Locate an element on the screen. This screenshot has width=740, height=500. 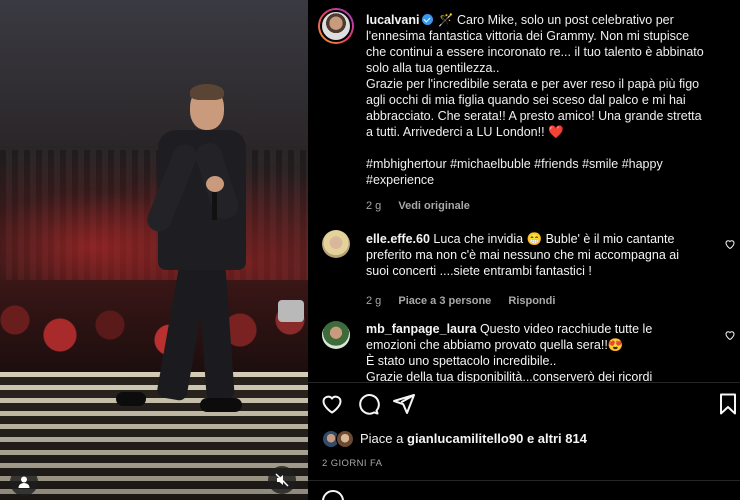
emoji-icon is located at coordinates (333, 495).